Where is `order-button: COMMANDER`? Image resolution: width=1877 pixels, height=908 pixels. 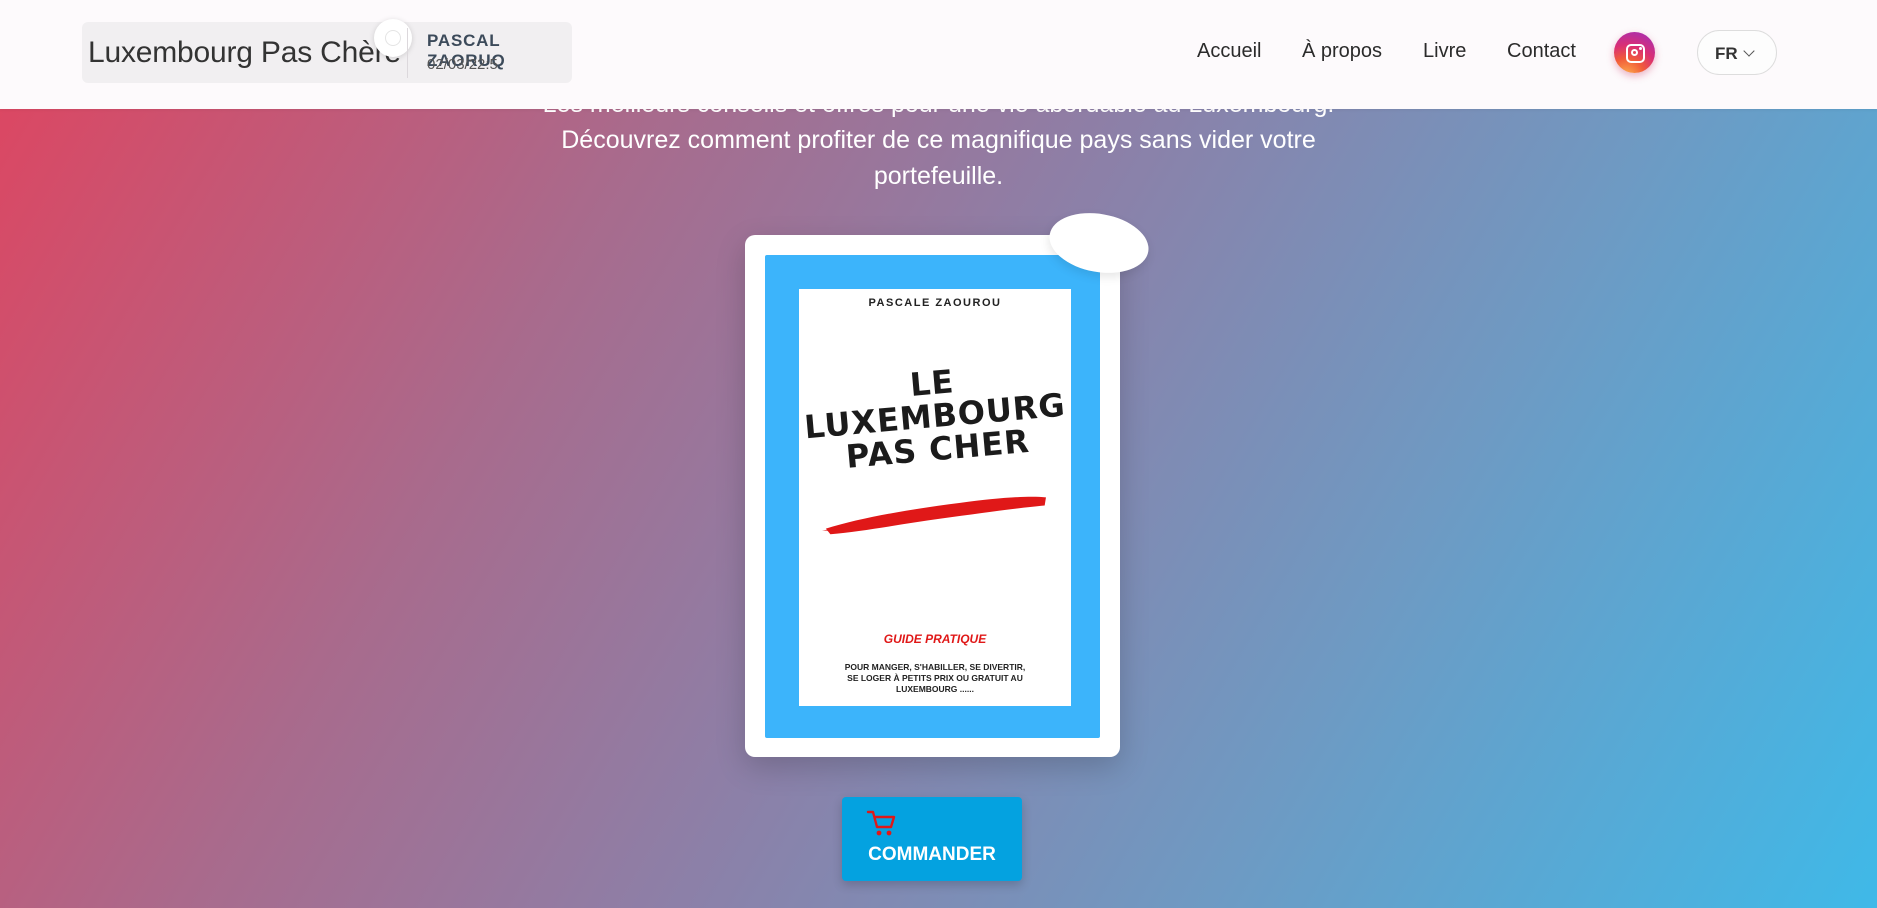
order-button: COMMANDER is located at coordinates (932, 839).